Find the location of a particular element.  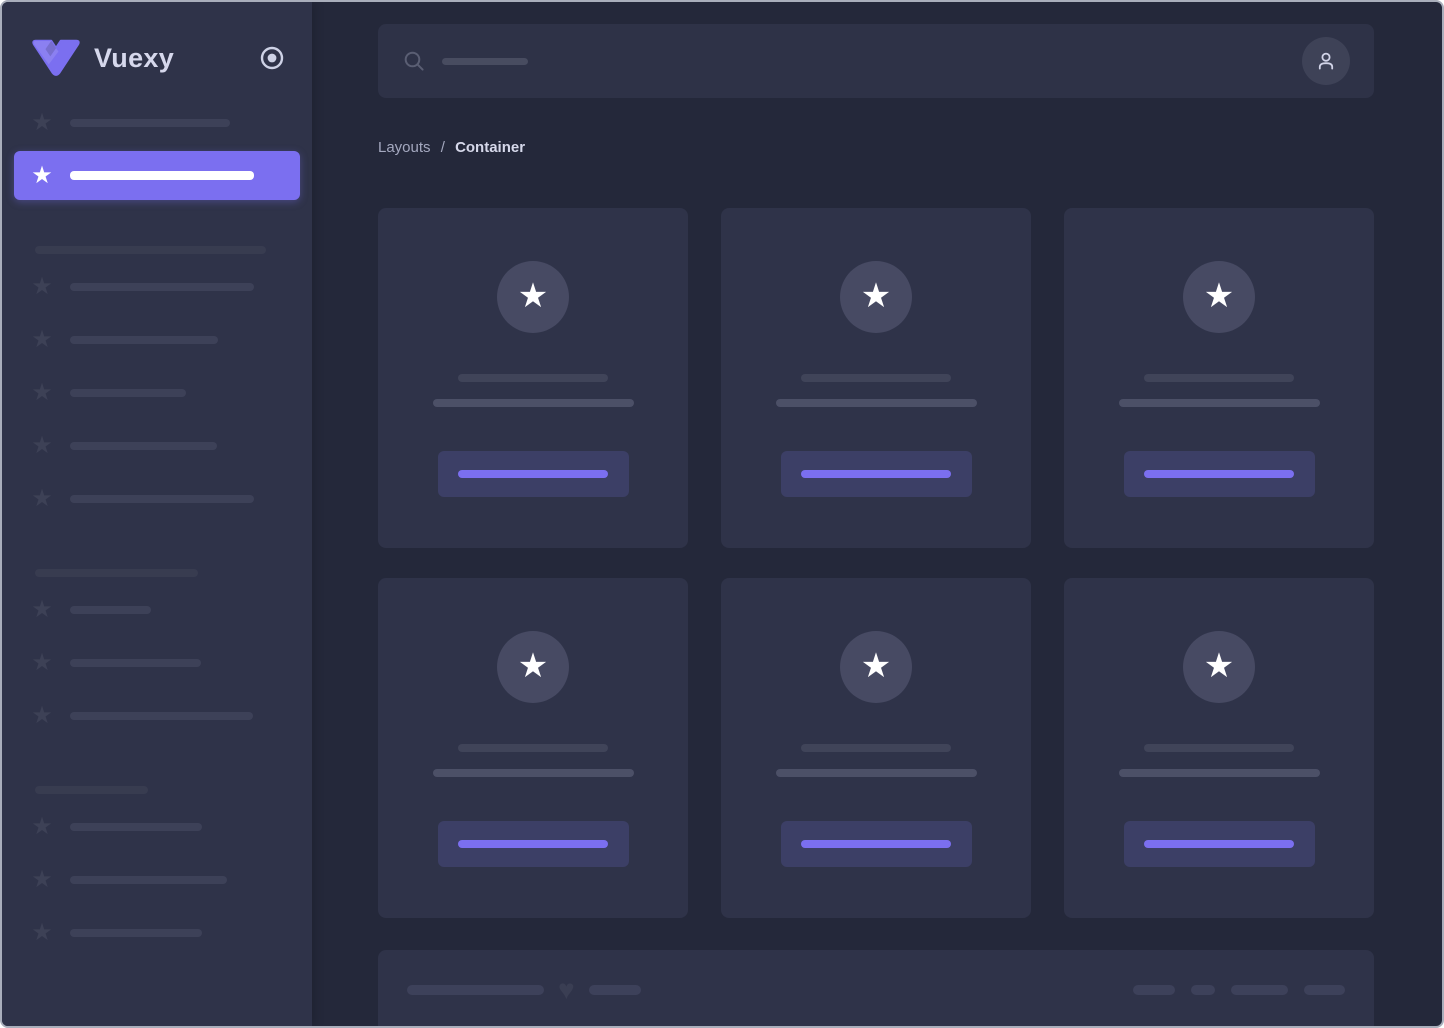

search-placeholder-bar is located at coordinates (485, 61).